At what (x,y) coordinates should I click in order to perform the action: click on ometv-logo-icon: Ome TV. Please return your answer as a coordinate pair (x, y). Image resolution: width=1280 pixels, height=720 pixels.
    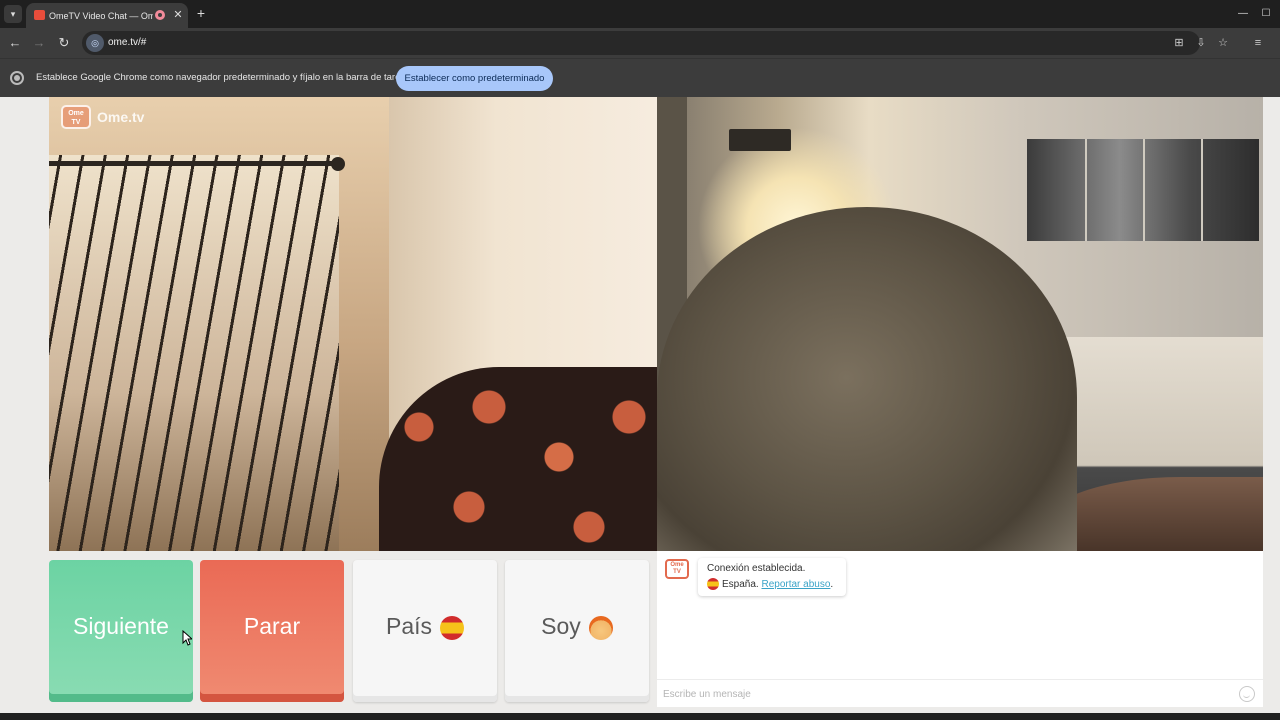
    Looking at the image, I should click on (76, 117).